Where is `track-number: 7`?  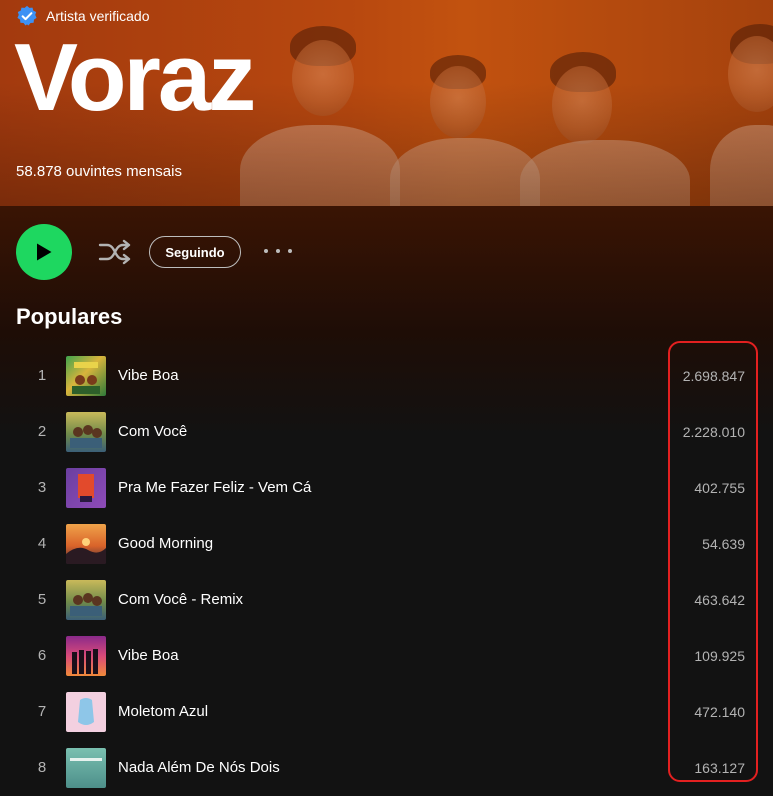 track-number: 7 is located at coordinates (42, 711).